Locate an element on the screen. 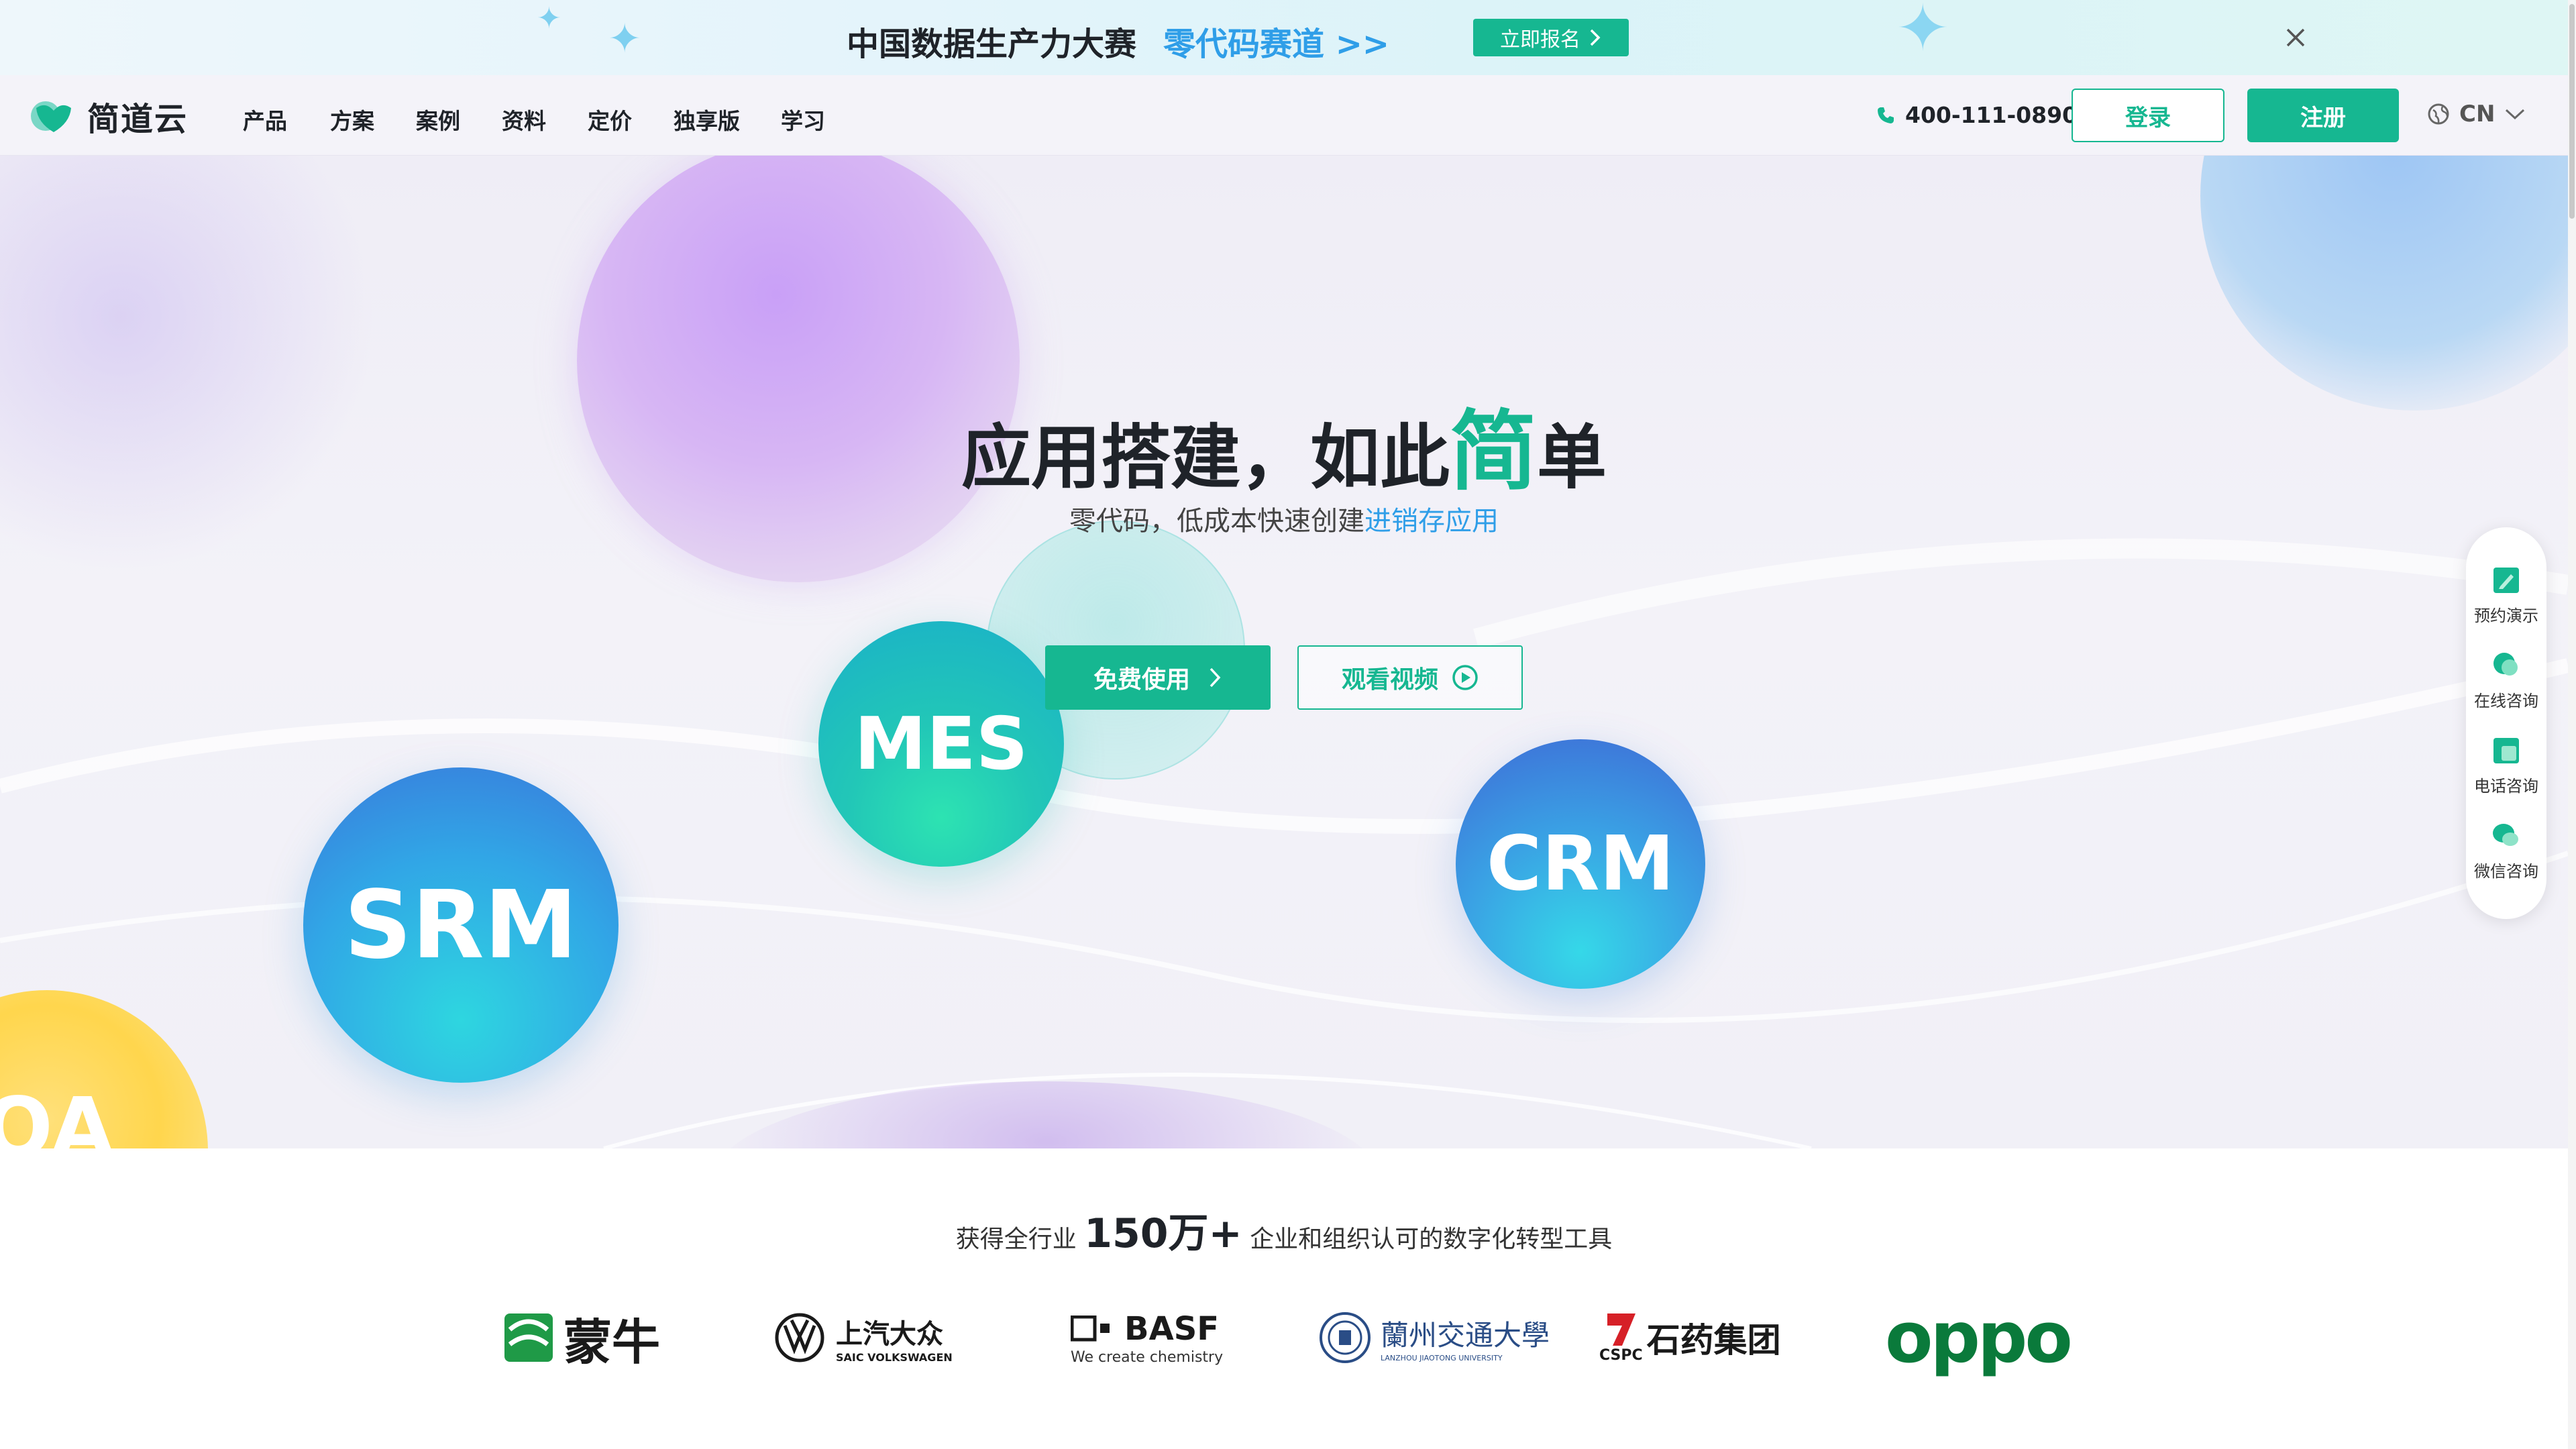 This screenshot has width=2576, height=1449. basf-square-icon is located at coordinates (1090, 1328).